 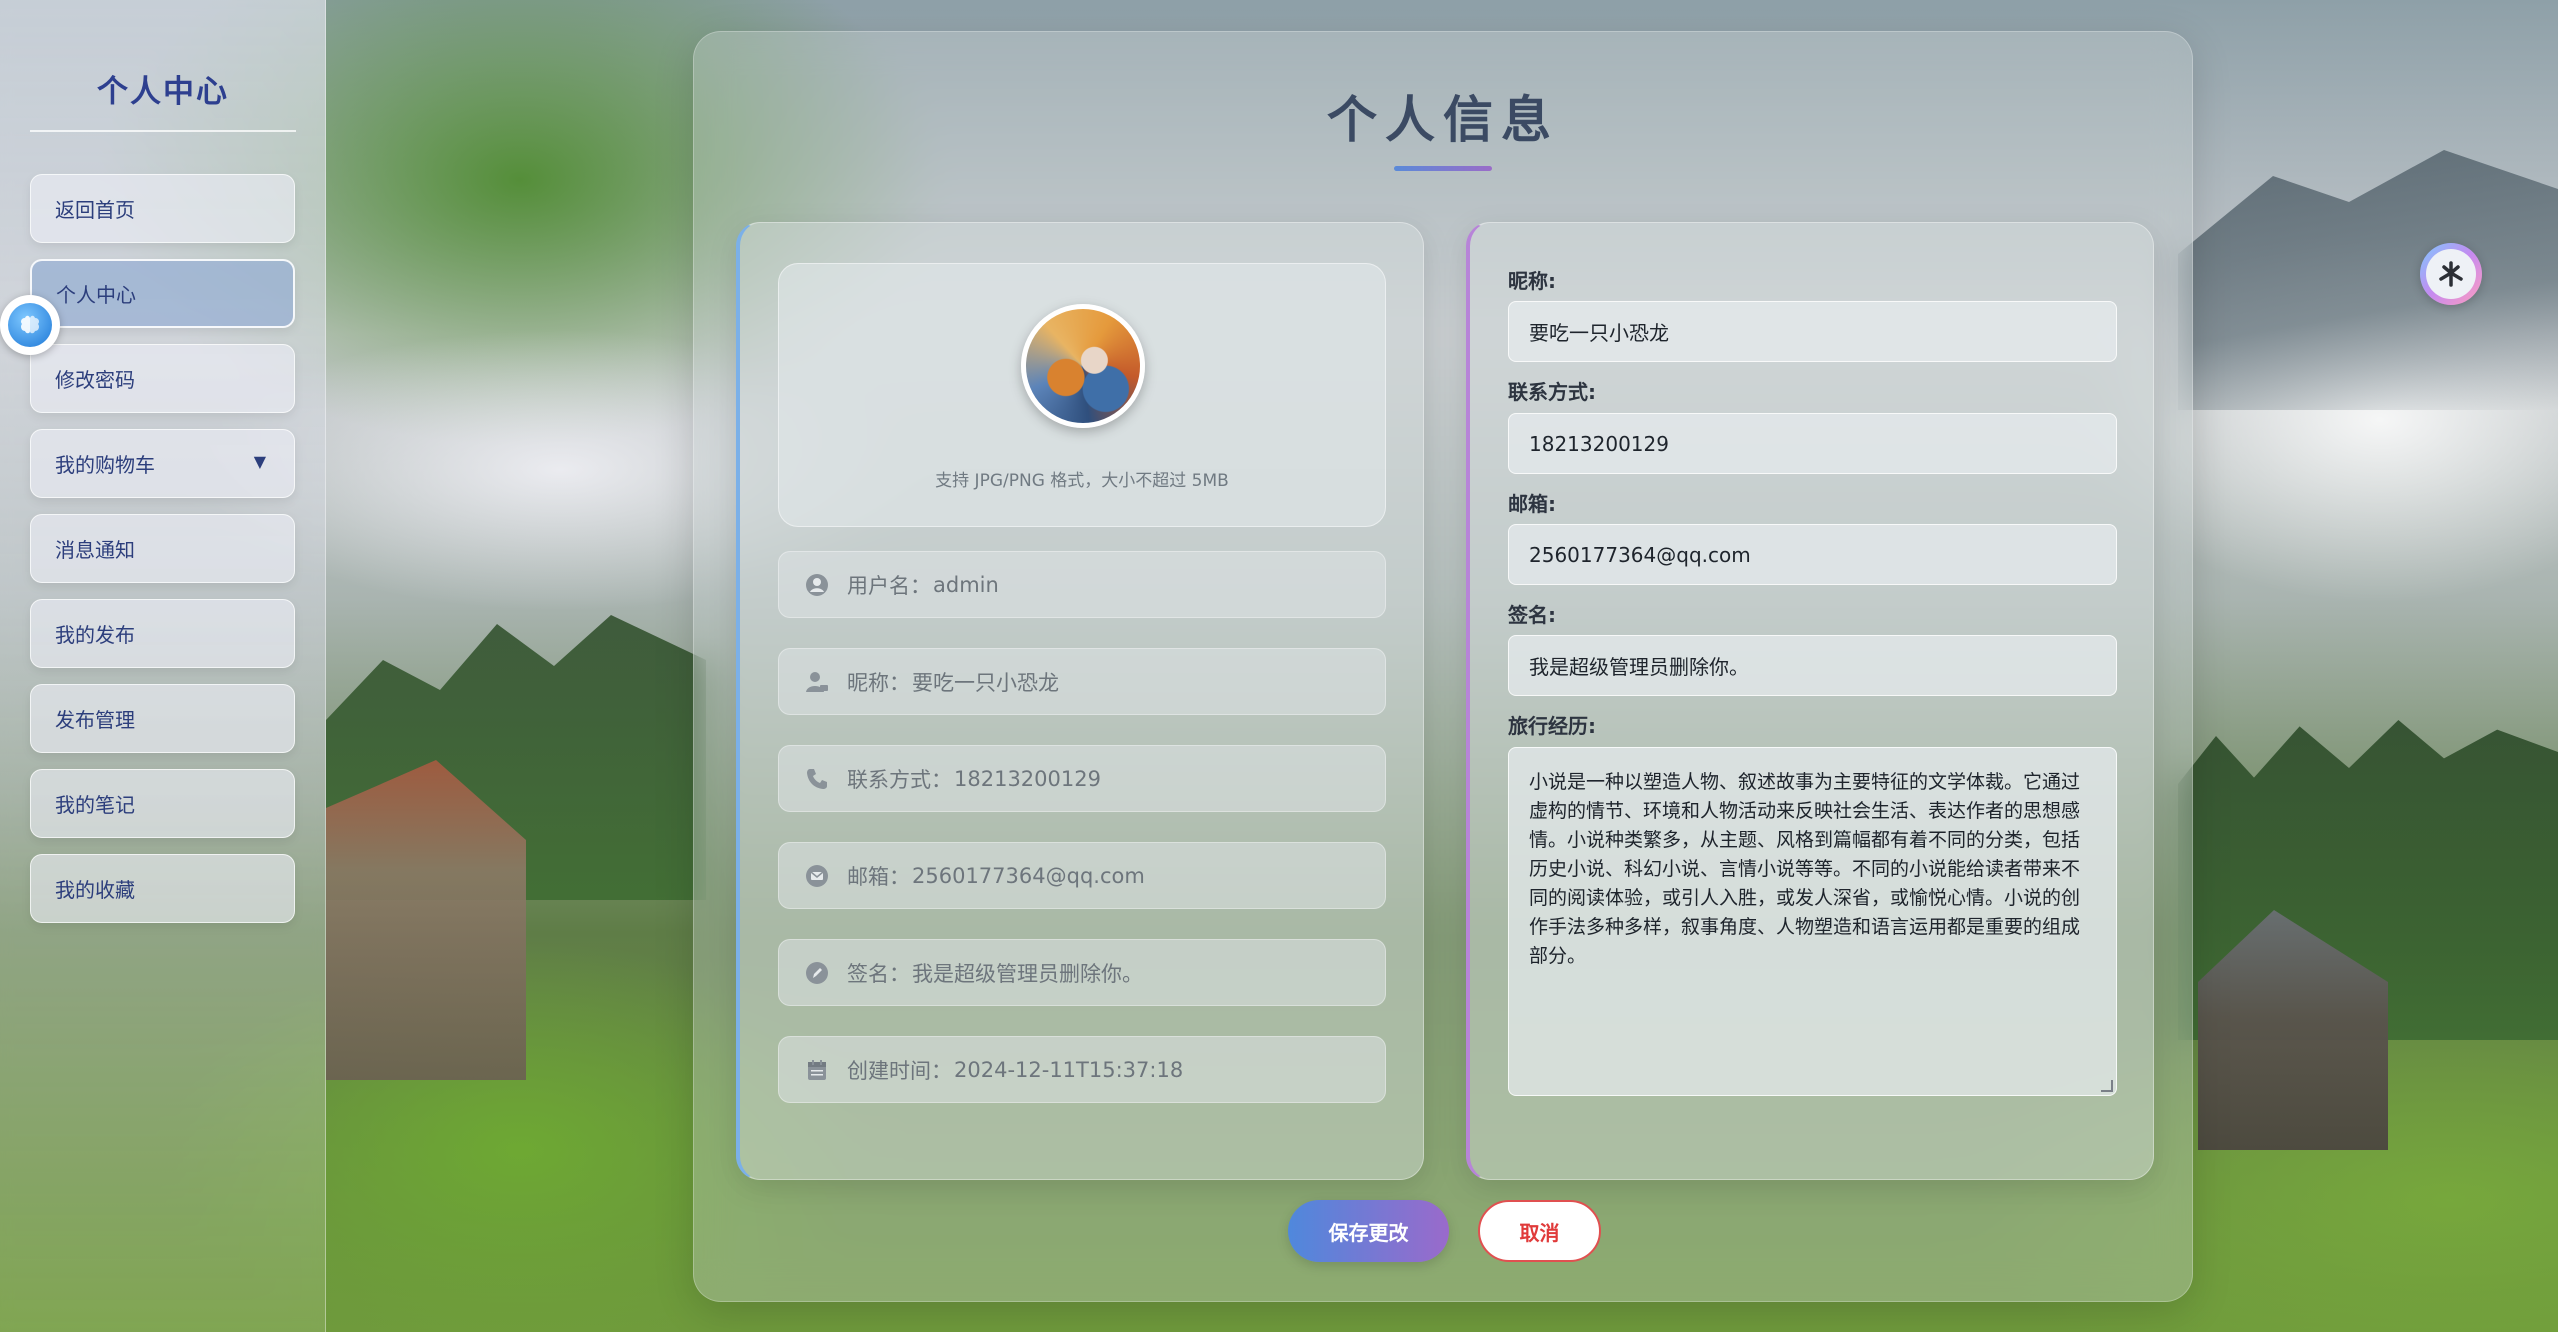 I want to click on logo-icon, so click(x=2451, y=274).